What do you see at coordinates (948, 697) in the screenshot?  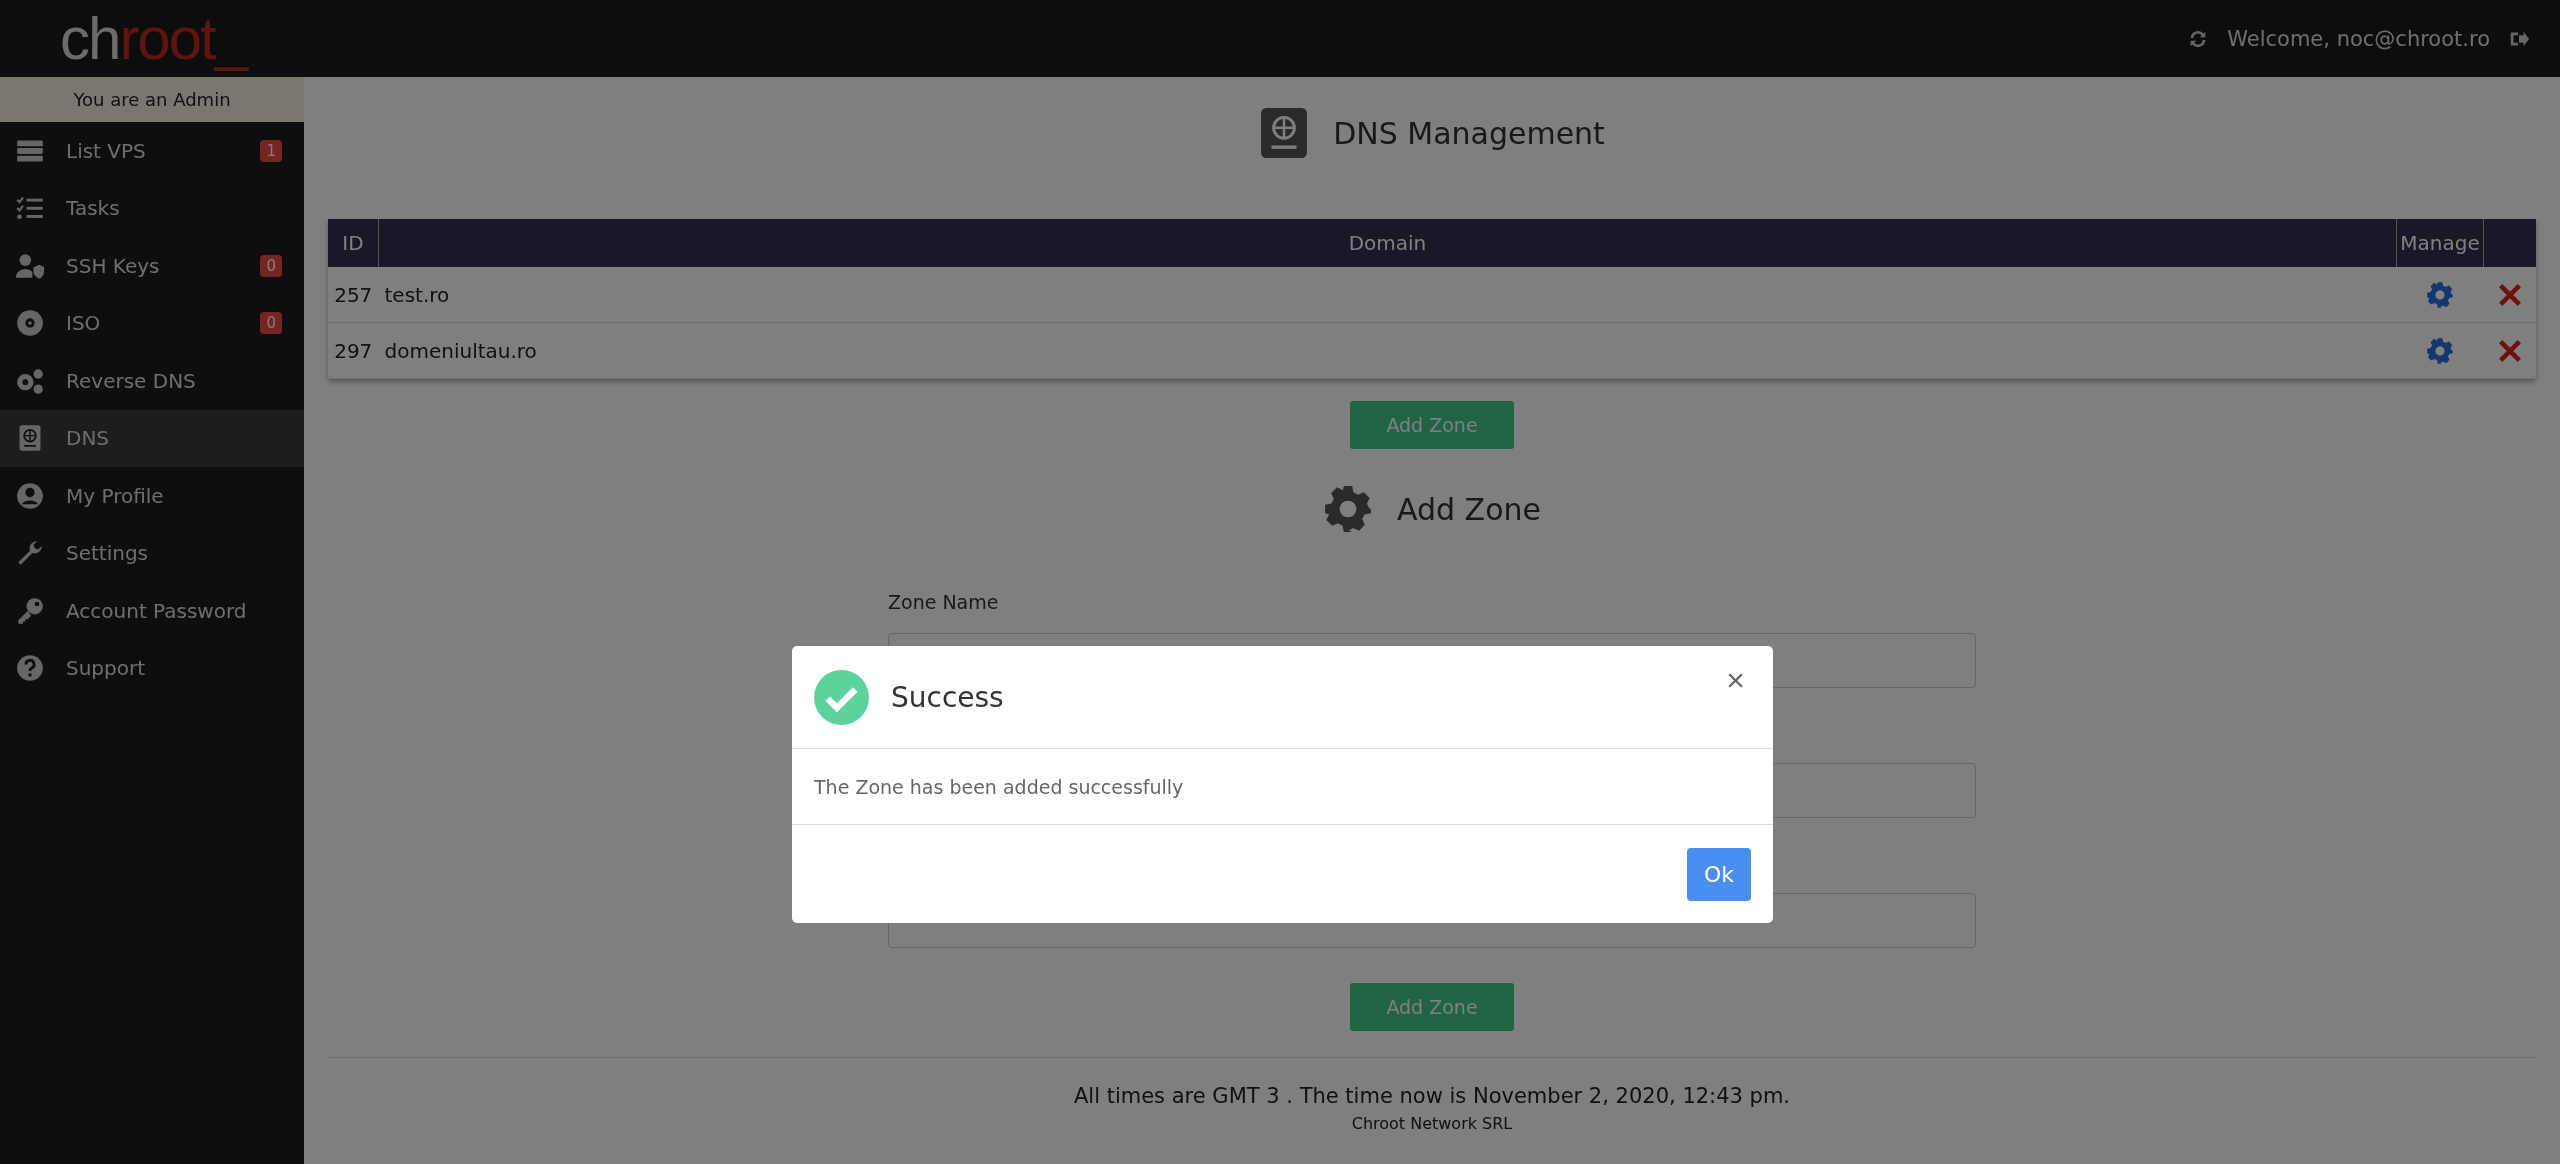 I see `dialog-title: Success` at bounding box center [948, 697].